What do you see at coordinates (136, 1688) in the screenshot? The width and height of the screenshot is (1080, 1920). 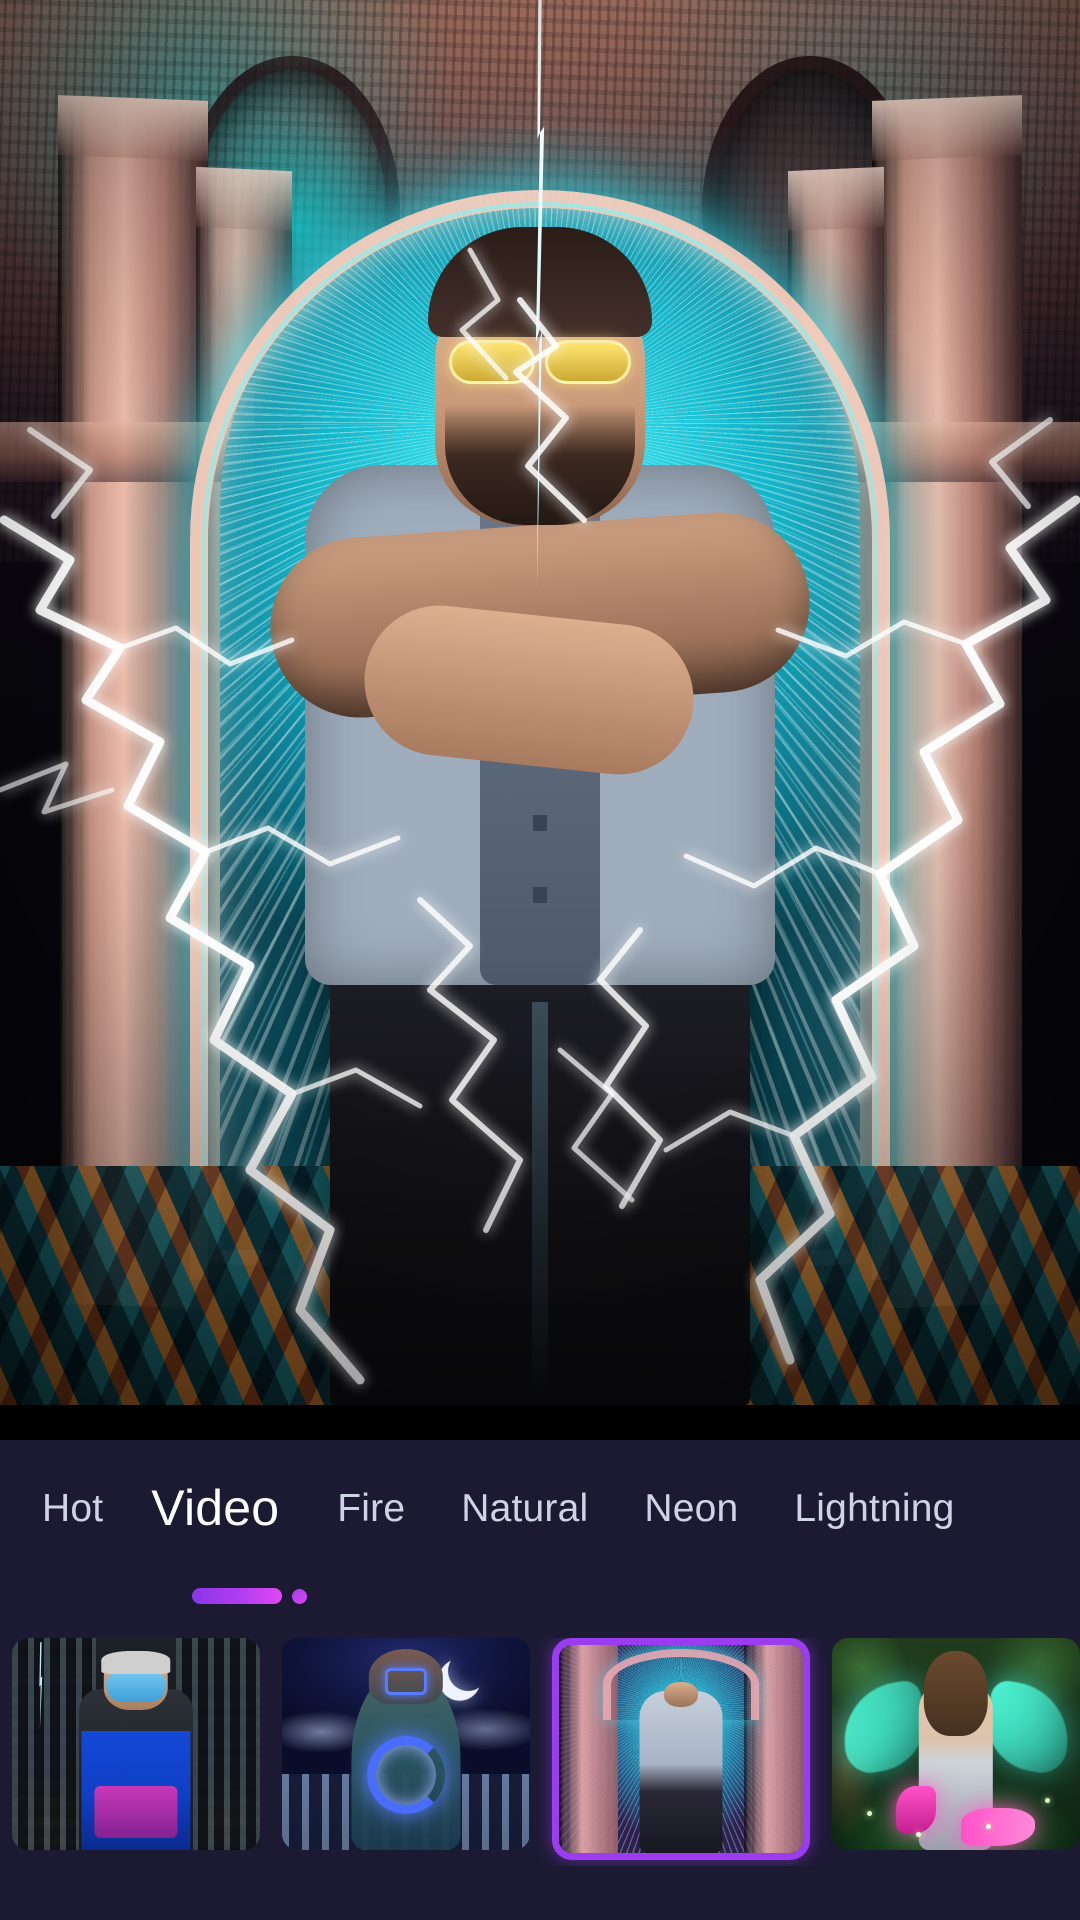 I see `thumb1-face-mask` at bounding box center [136, 1688].